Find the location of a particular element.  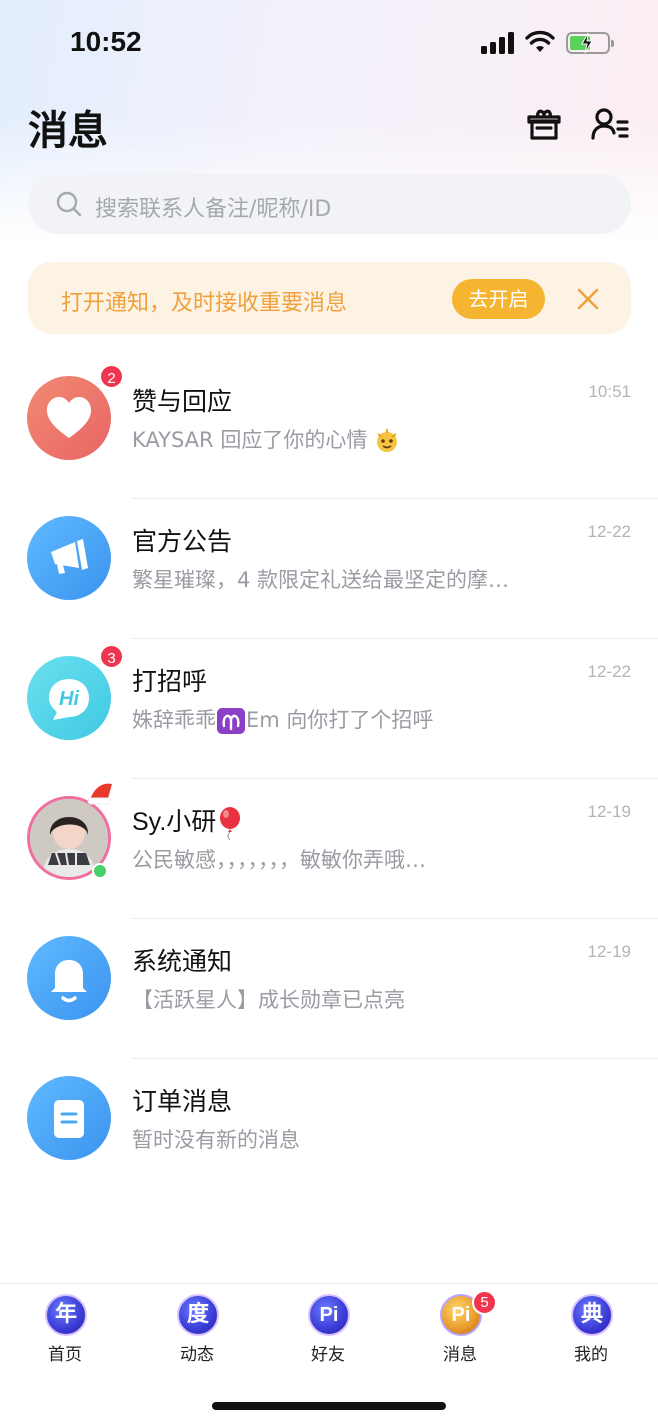

balloon-icon is located at coordinates (230, 823).